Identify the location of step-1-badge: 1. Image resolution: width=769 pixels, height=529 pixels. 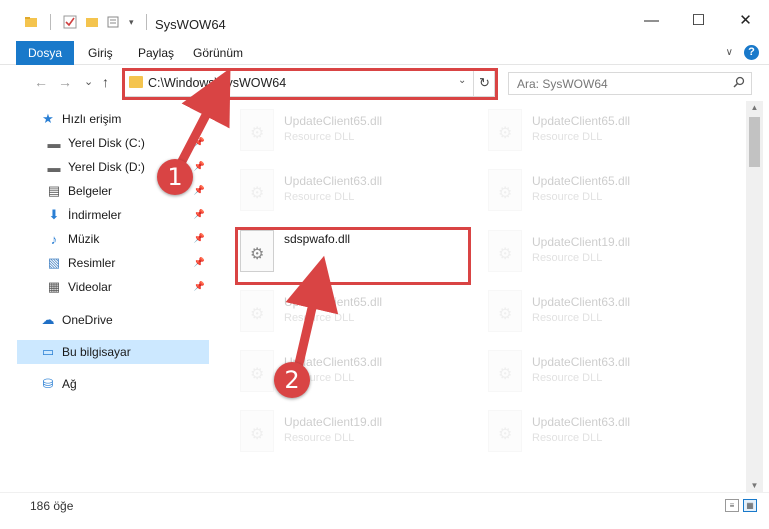
(175, 177).